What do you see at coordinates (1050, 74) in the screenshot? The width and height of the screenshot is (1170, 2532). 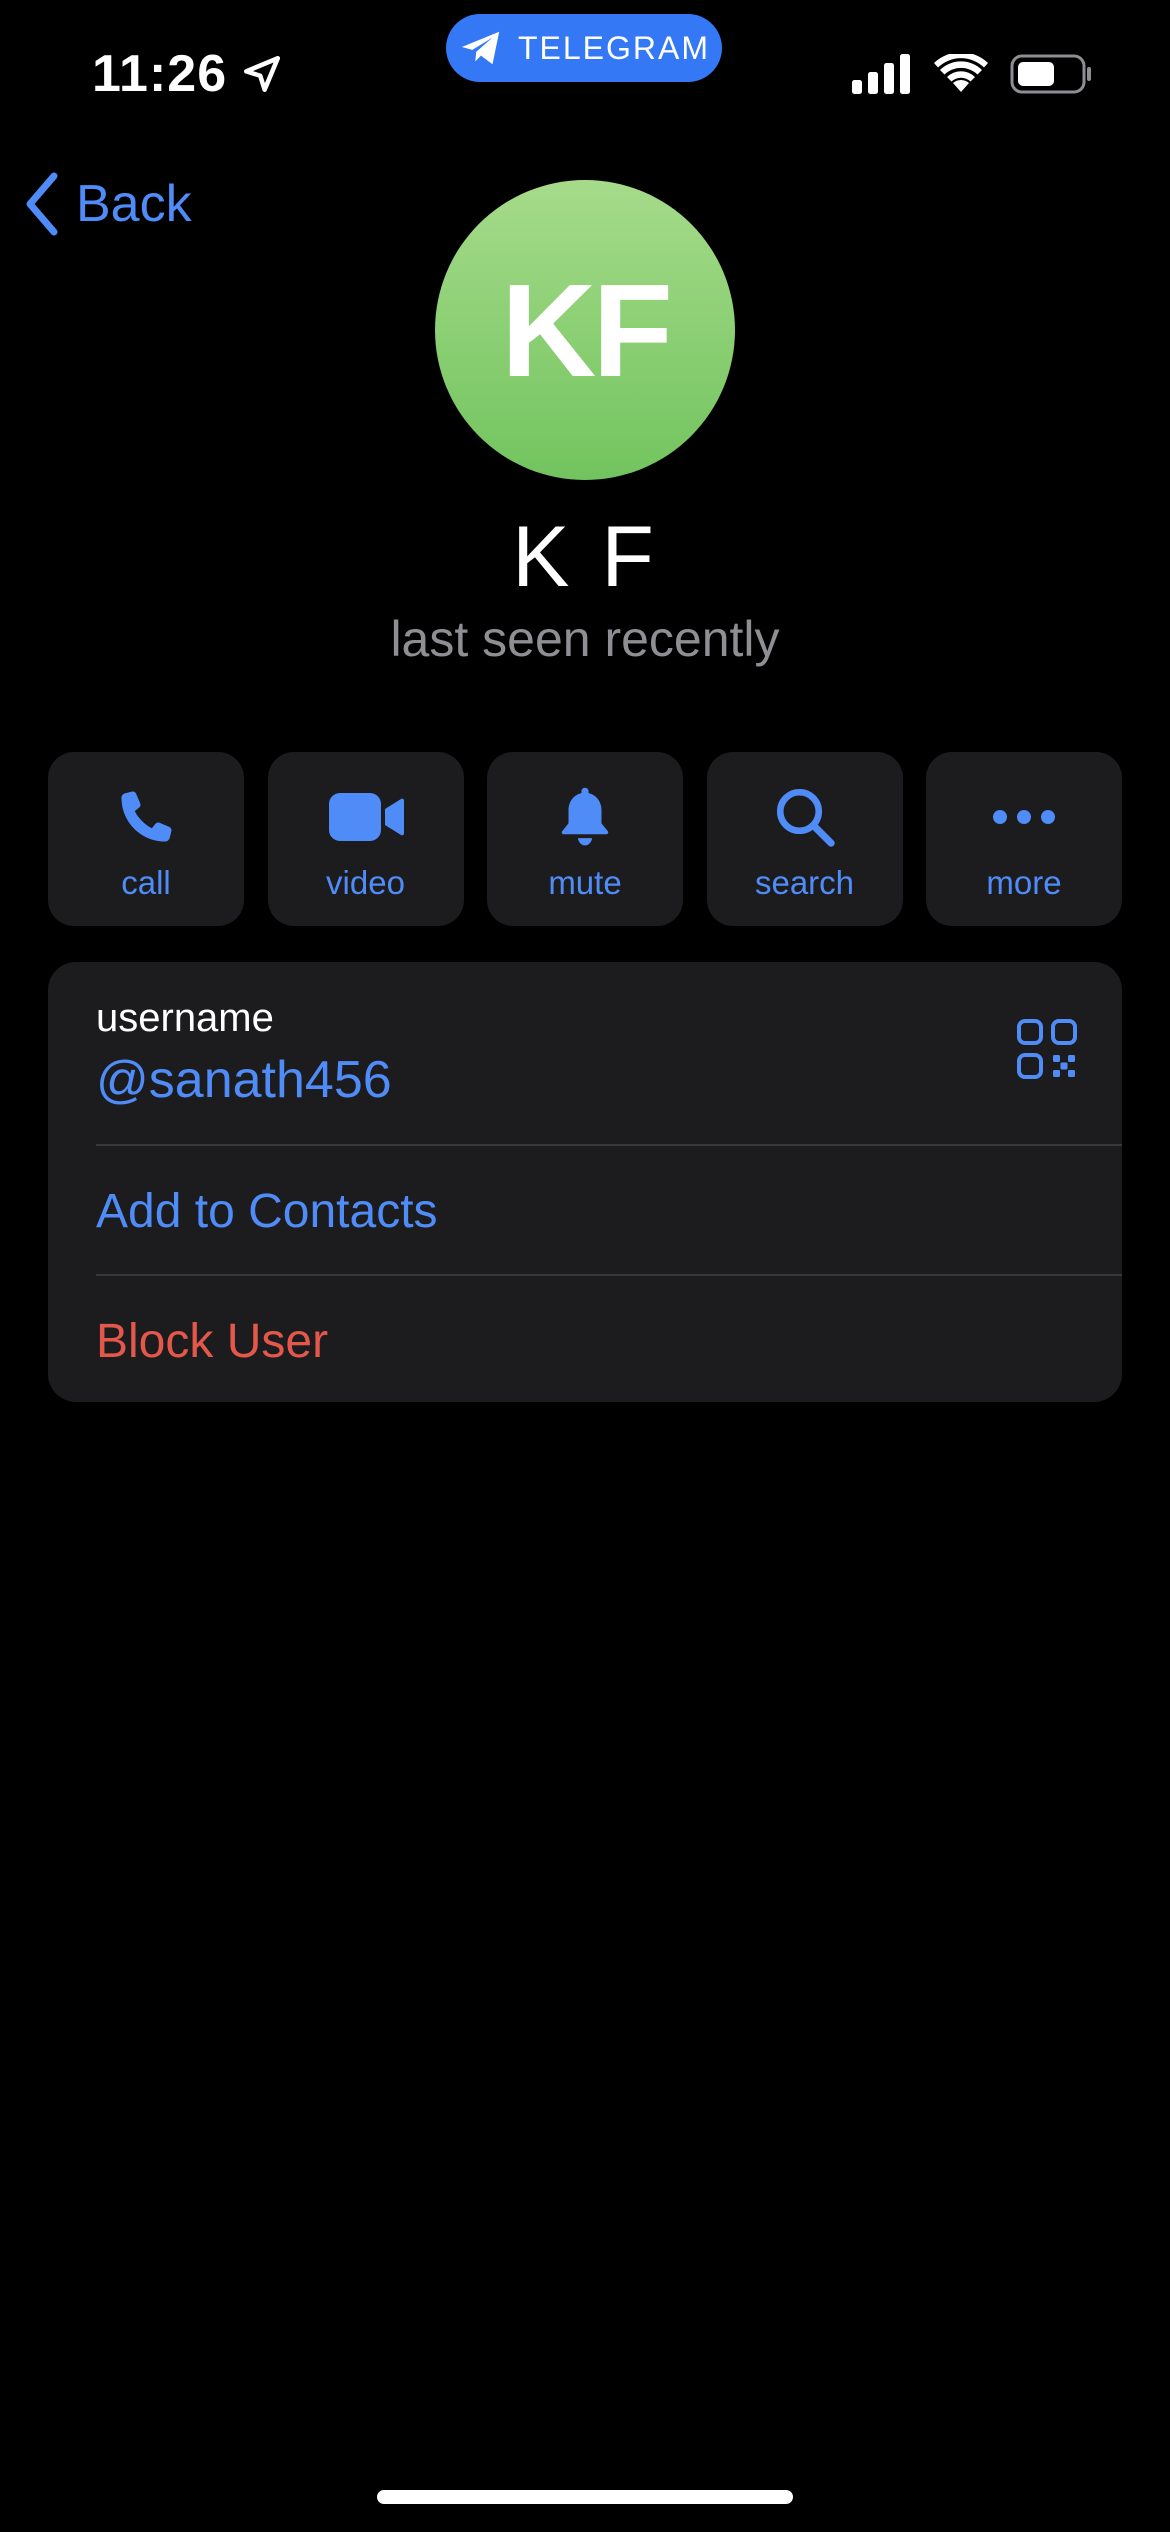 I see `battery-icon` at bounding box center [1050, 74].